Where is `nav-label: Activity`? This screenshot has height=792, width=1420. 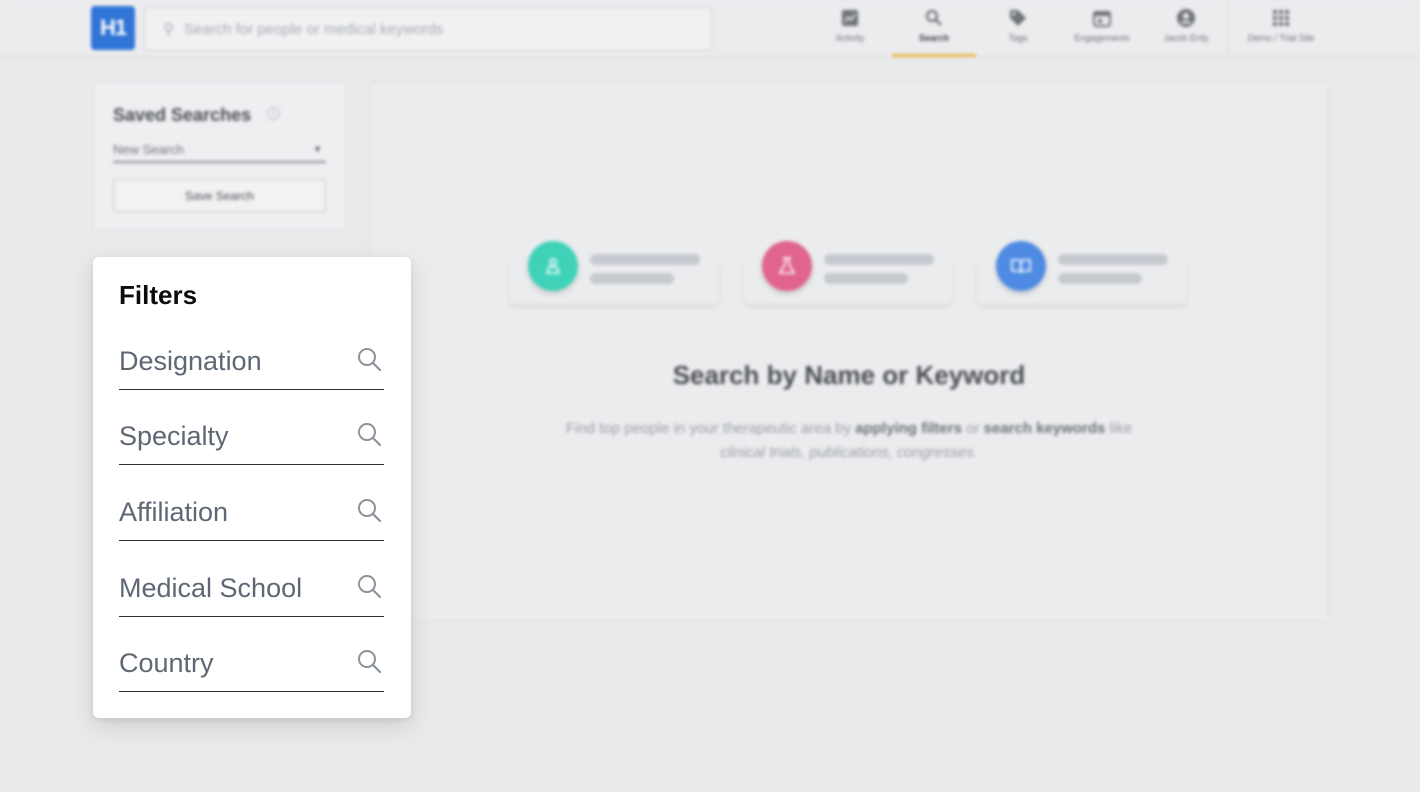 nav-label: Activity is located at coordinates (850, 38).